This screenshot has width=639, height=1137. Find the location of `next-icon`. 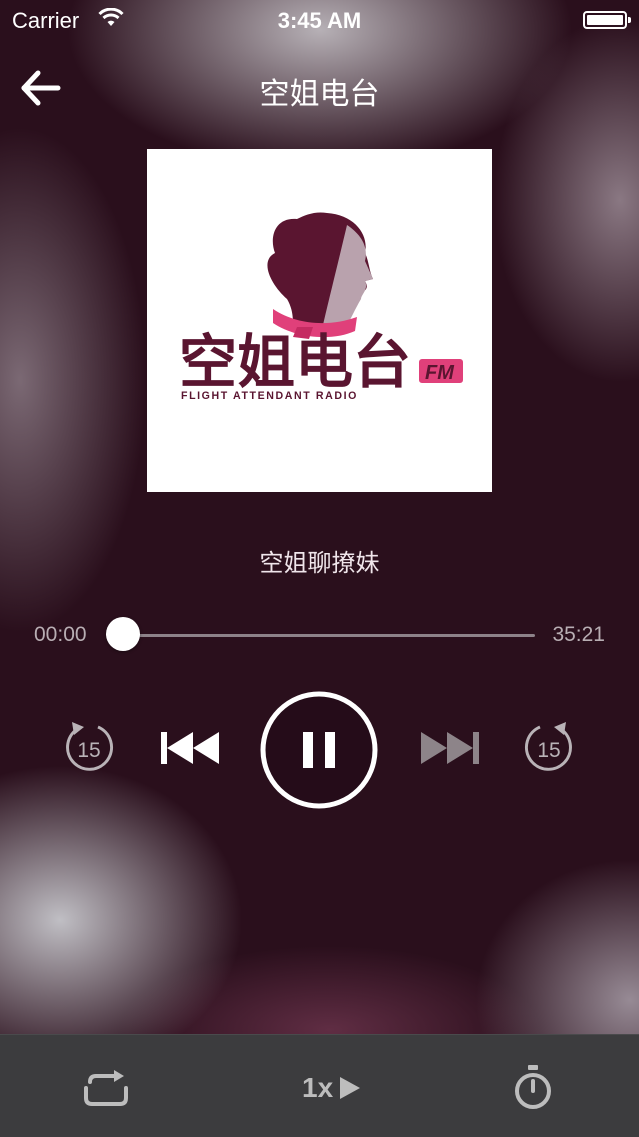

next-icon is located at coordinates (450, 748).